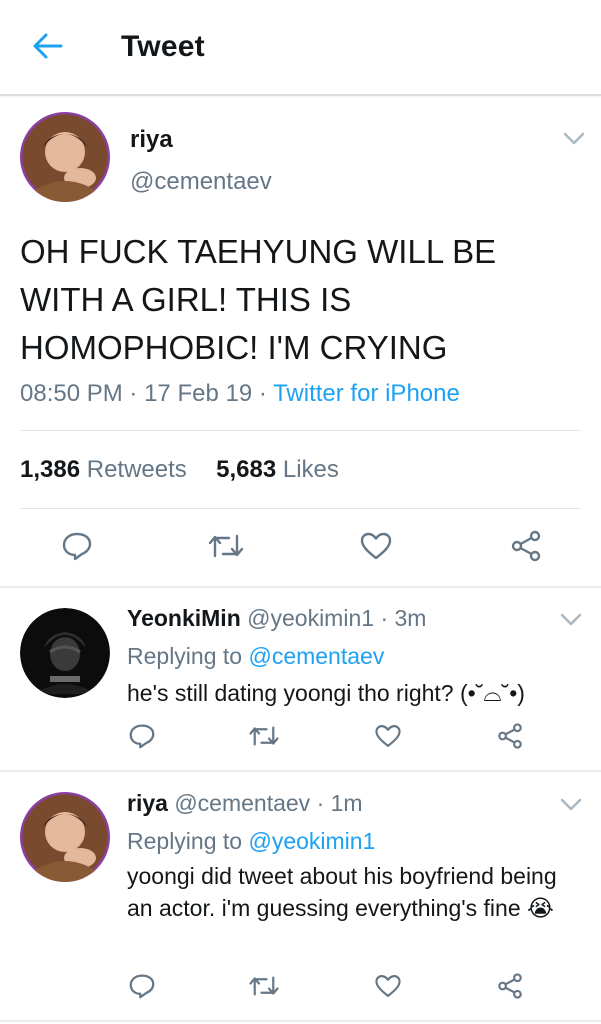  I want to click on retweet-label: Retweets, so click(137, 469).